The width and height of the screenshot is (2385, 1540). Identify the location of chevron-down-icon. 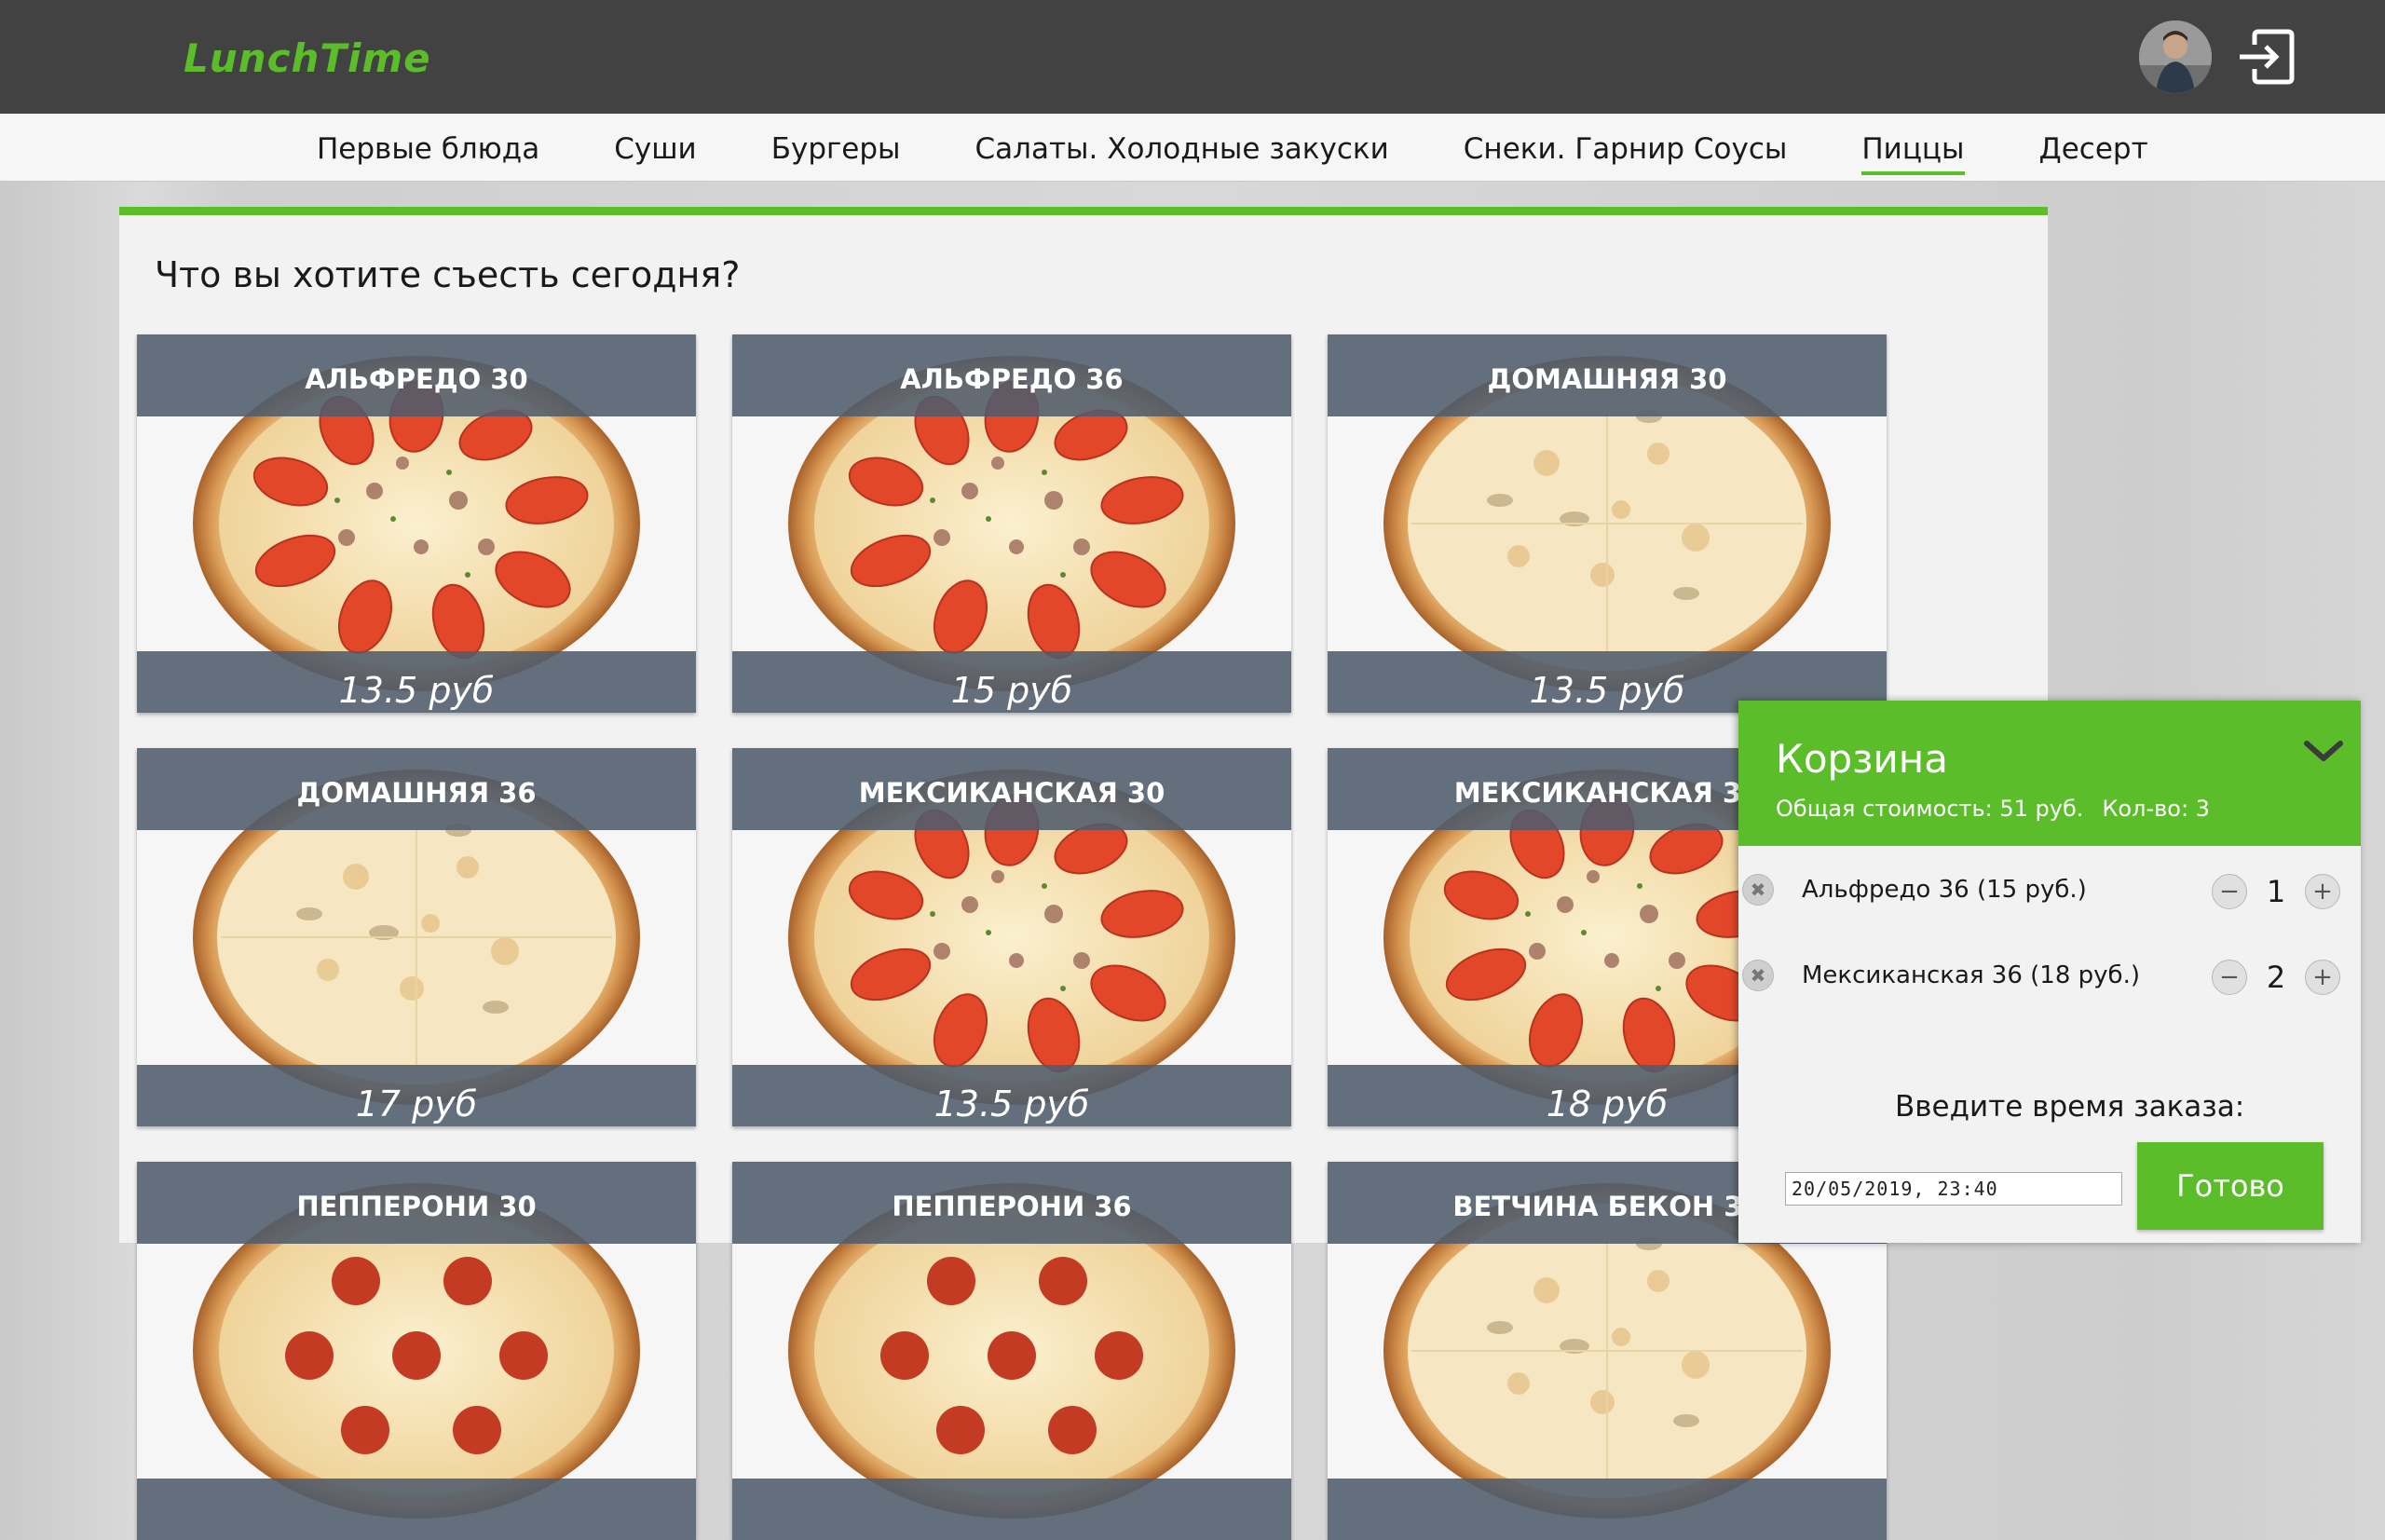
(2323, 751).